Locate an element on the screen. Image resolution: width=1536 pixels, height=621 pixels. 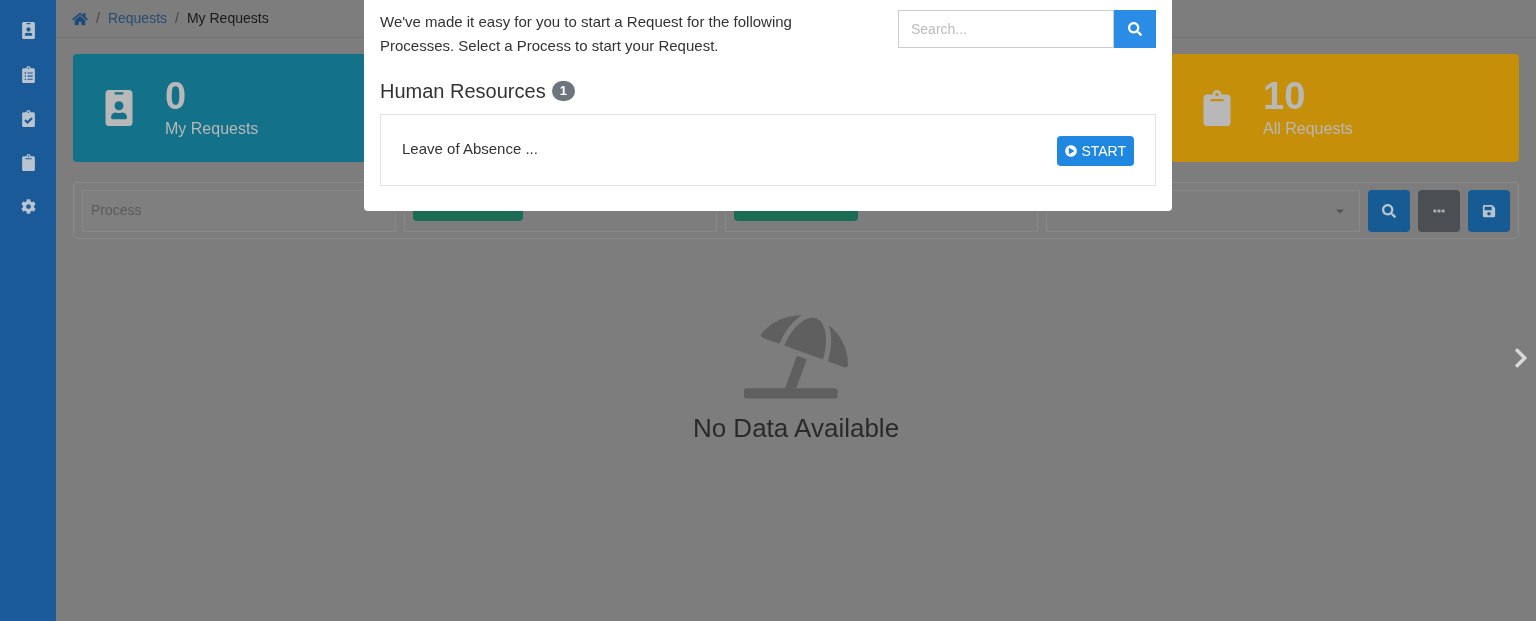
card-label: All Requests is located at coordinates (1308, 129).